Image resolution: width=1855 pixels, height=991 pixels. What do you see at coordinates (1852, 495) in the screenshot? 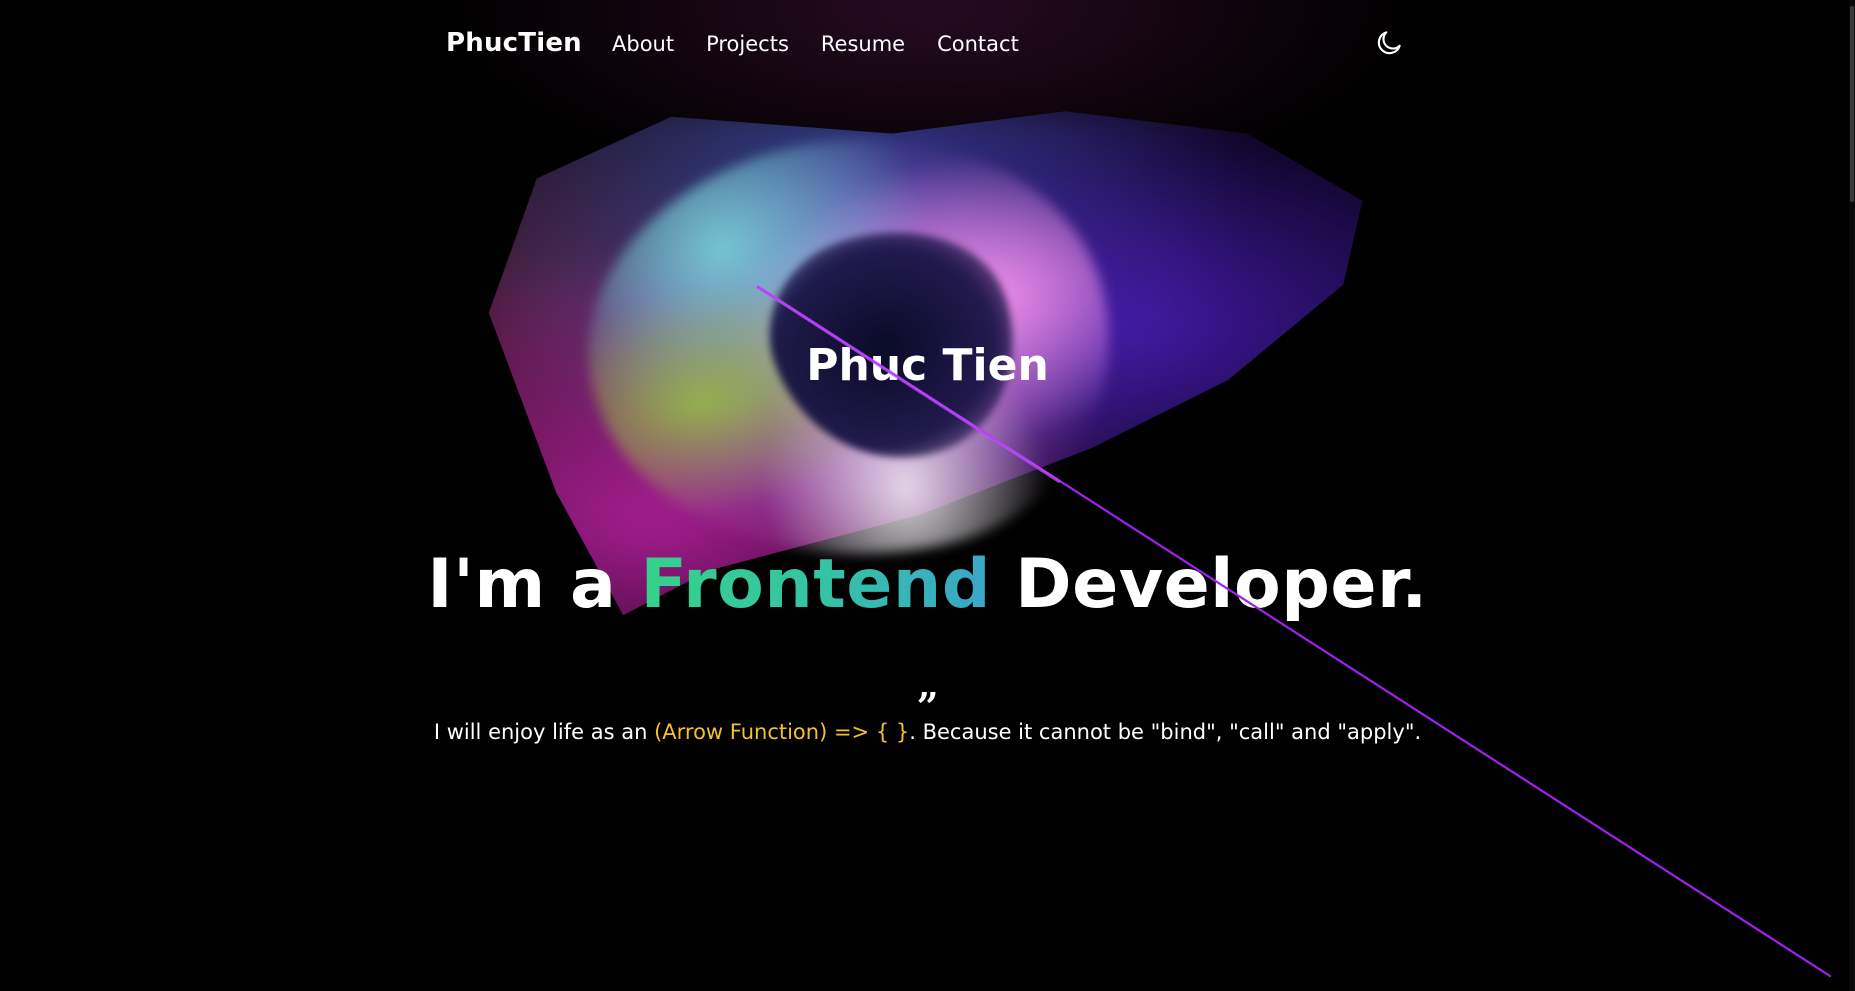
I see `page-scrollbar` at bounding box center [1852, 495].